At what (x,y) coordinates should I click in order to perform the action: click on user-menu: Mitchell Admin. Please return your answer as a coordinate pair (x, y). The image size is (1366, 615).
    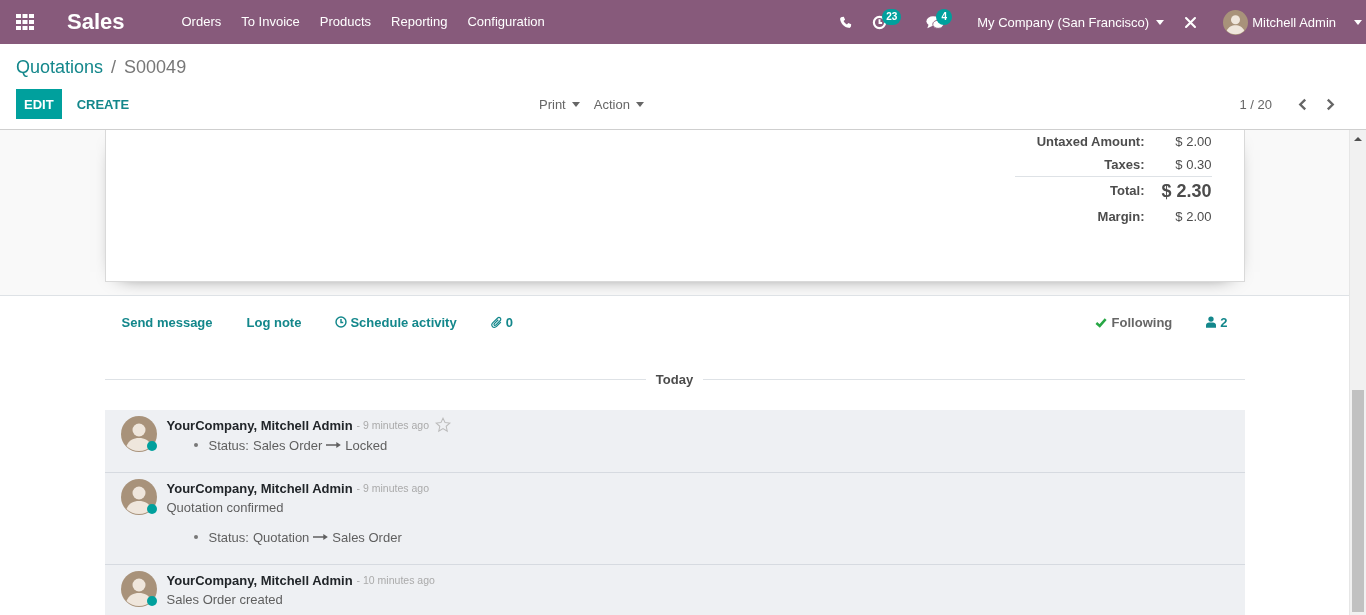
    Looking at the image, I should click on (1292, 22).